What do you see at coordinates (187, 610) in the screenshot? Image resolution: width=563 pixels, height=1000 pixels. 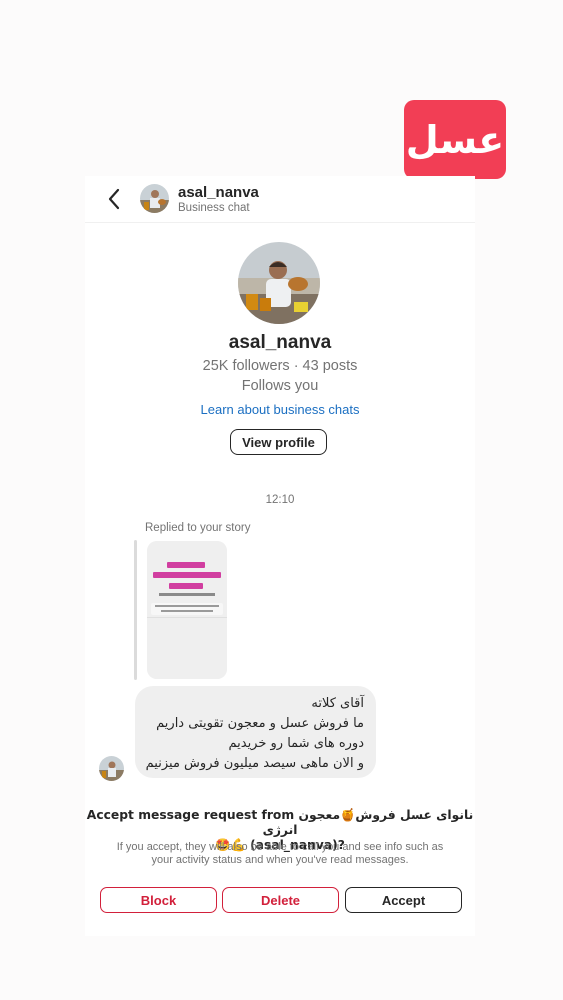 I see `story-thumbnail` at bounding box center [187, 610].